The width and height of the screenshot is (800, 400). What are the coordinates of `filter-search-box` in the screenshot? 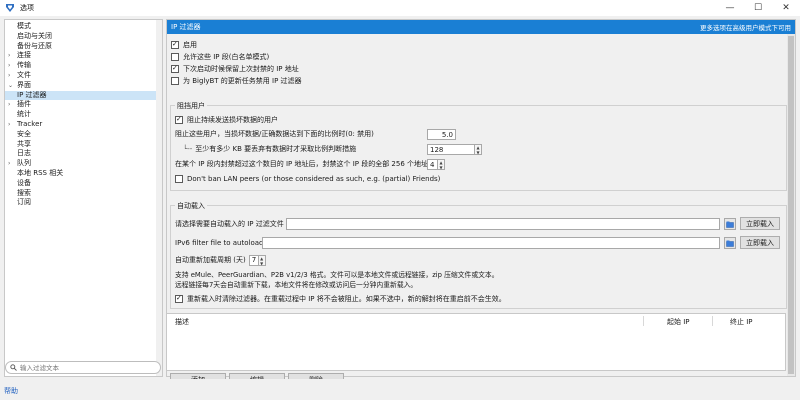 It's located at (83, 367).